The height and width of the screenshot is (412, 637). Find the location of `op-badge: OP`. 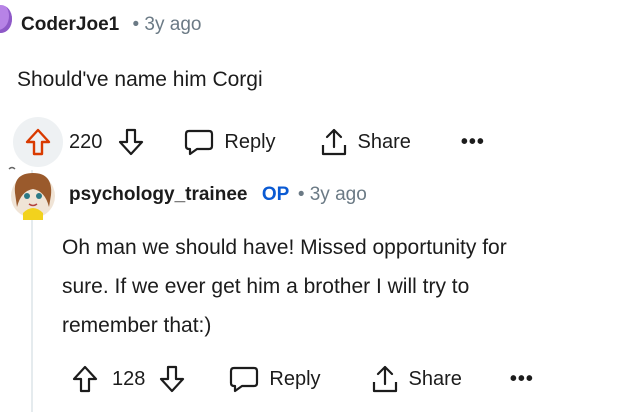

op-badge: OP is located at coordinates (275, 194).